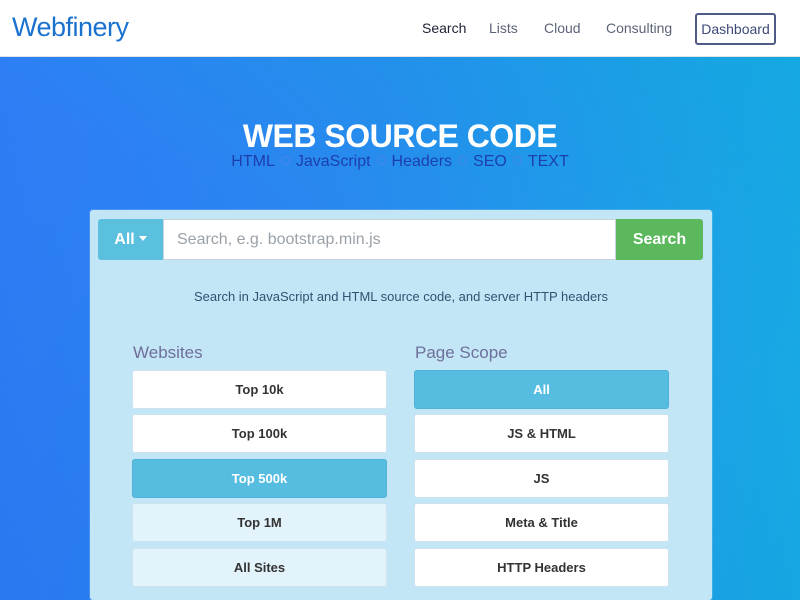 The height and width of the screenshot is (600, 800). I want to click on nav-link-search: Search, so click(444, 28).